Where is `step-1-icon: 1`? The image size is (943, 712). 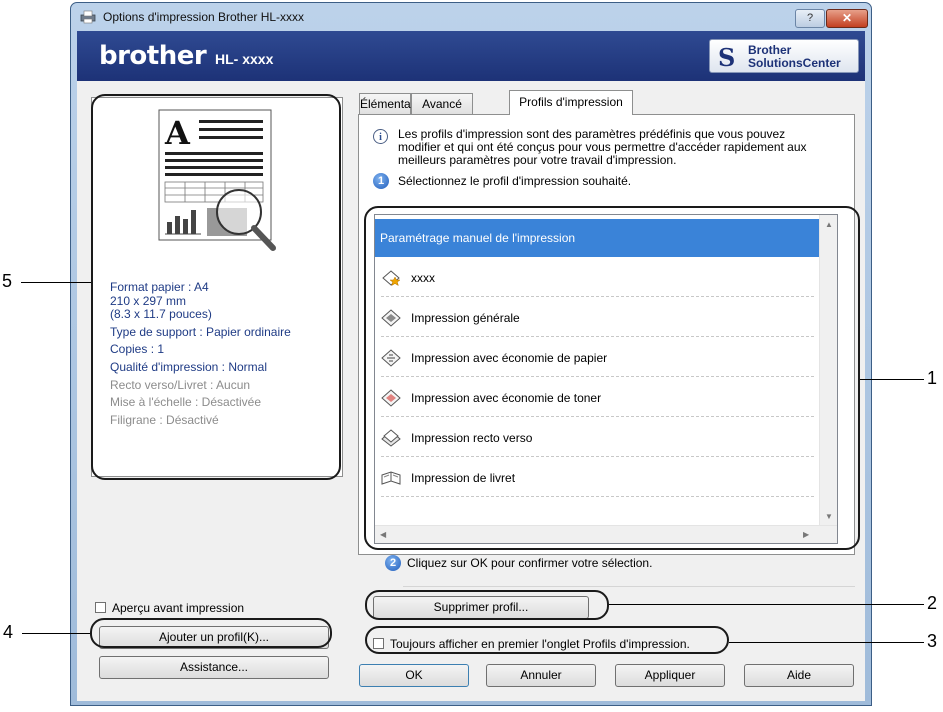 step-1-icon: 1 is located at coordinates (381, 181).